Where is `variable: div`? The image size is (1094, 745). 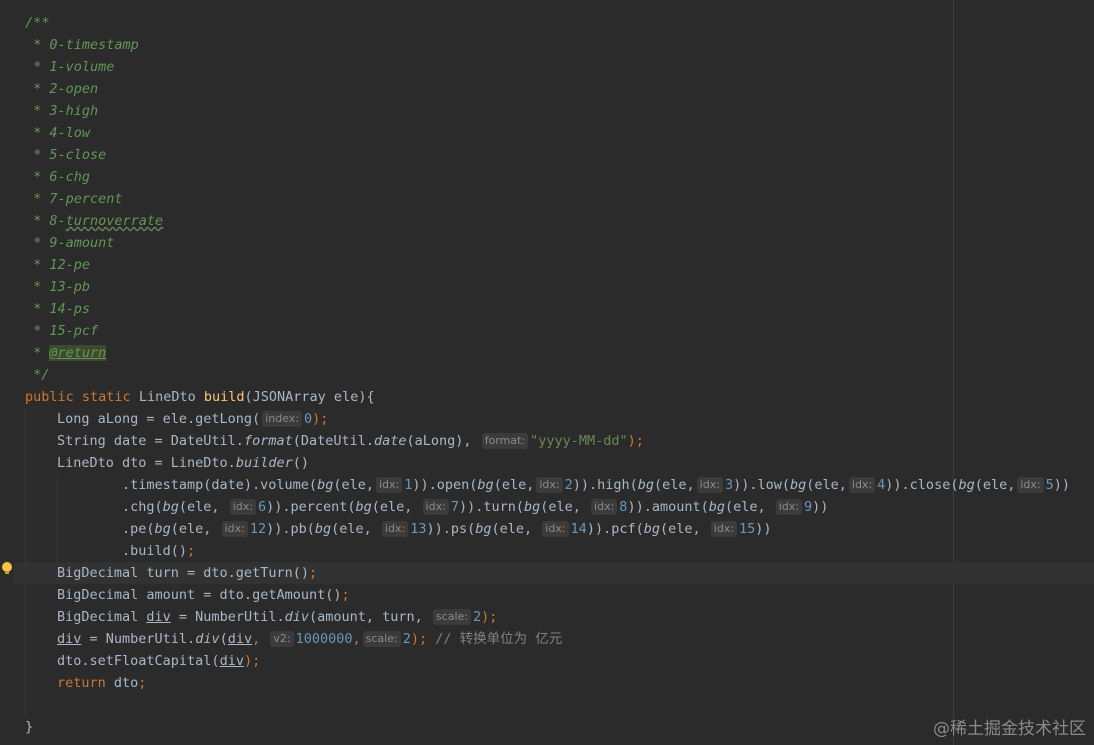 variable: div is located at coordinates (231, 661).